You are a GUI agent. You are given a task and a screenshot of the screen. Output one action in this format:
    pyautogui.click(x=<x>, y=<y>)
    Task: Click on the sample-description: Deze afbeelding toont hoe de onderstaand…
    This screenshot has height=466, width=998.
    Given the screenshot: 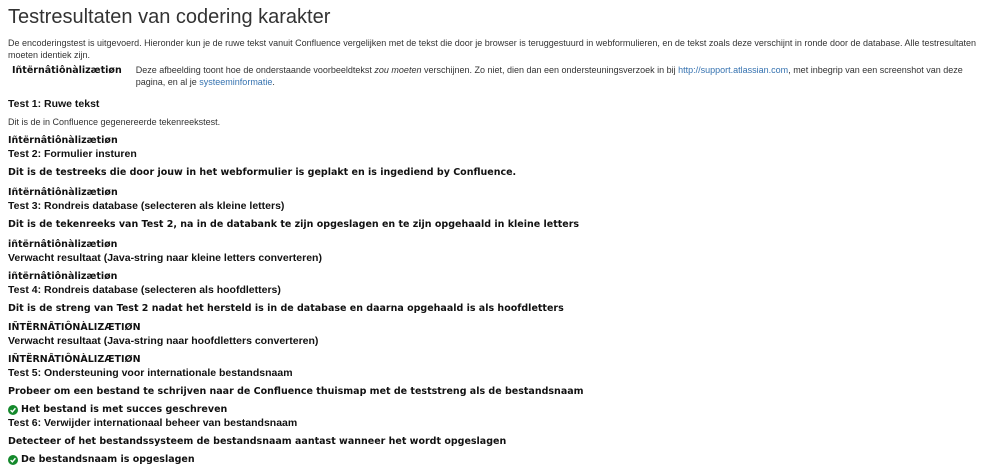 What is the action you would take?
    pyautogui.click(x=549, y=76)
    